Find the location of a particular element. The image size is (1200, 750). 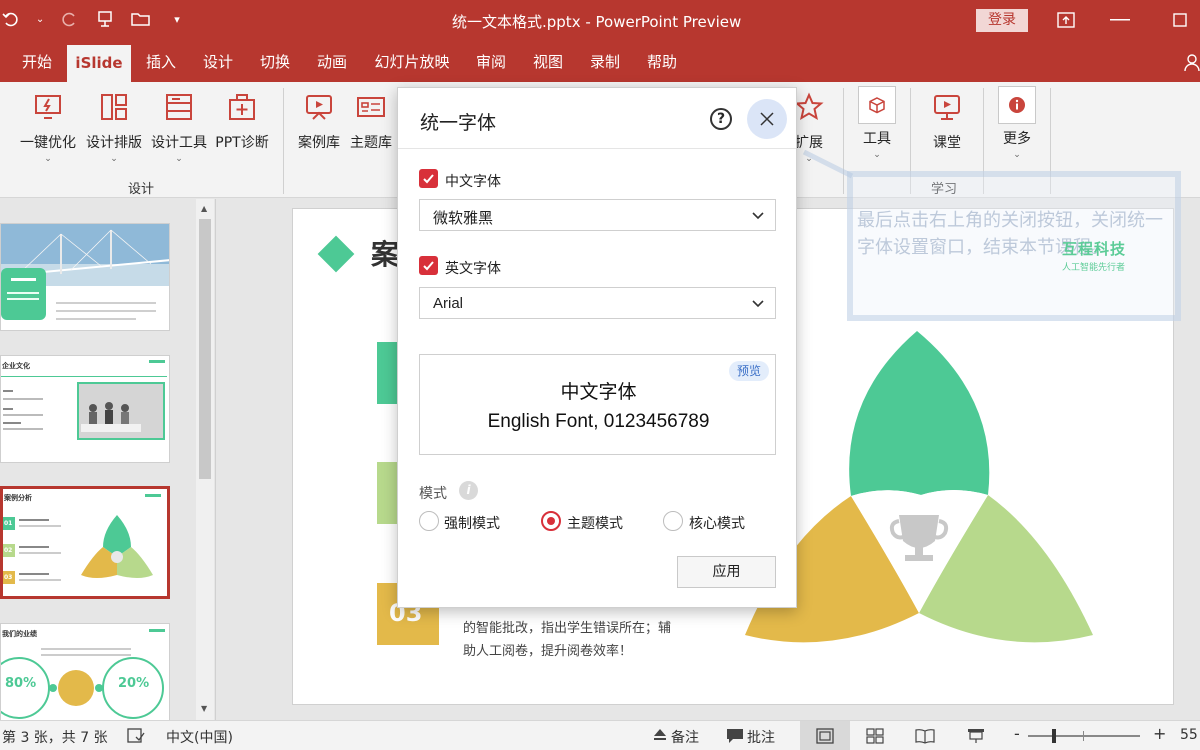

medical-kit-icon is located at coordinates (242, 107).